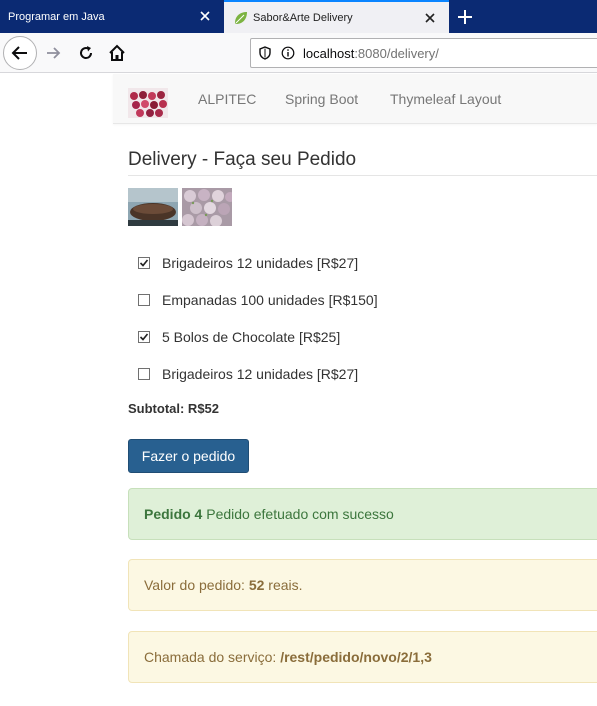 This screenshot has width=597, height=706. I want to click on arrow-right-icon, so click(54, 53).